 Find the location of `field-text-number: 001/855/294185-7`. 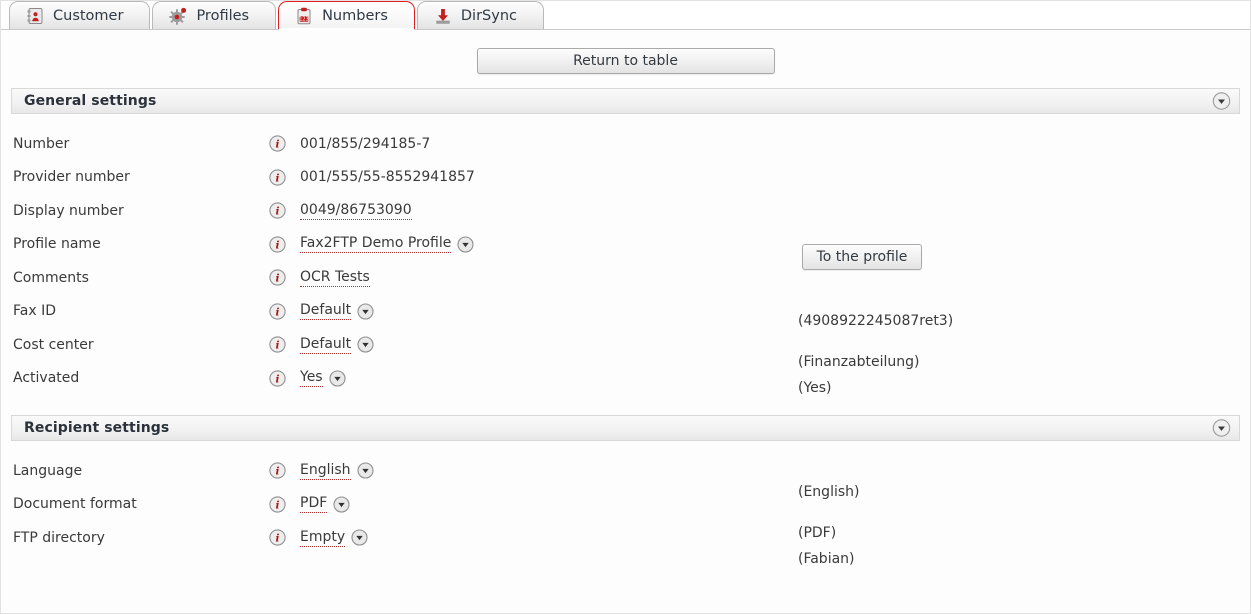

field-text-number: 001/855/294185-7 is located at coordinates (365, 143).